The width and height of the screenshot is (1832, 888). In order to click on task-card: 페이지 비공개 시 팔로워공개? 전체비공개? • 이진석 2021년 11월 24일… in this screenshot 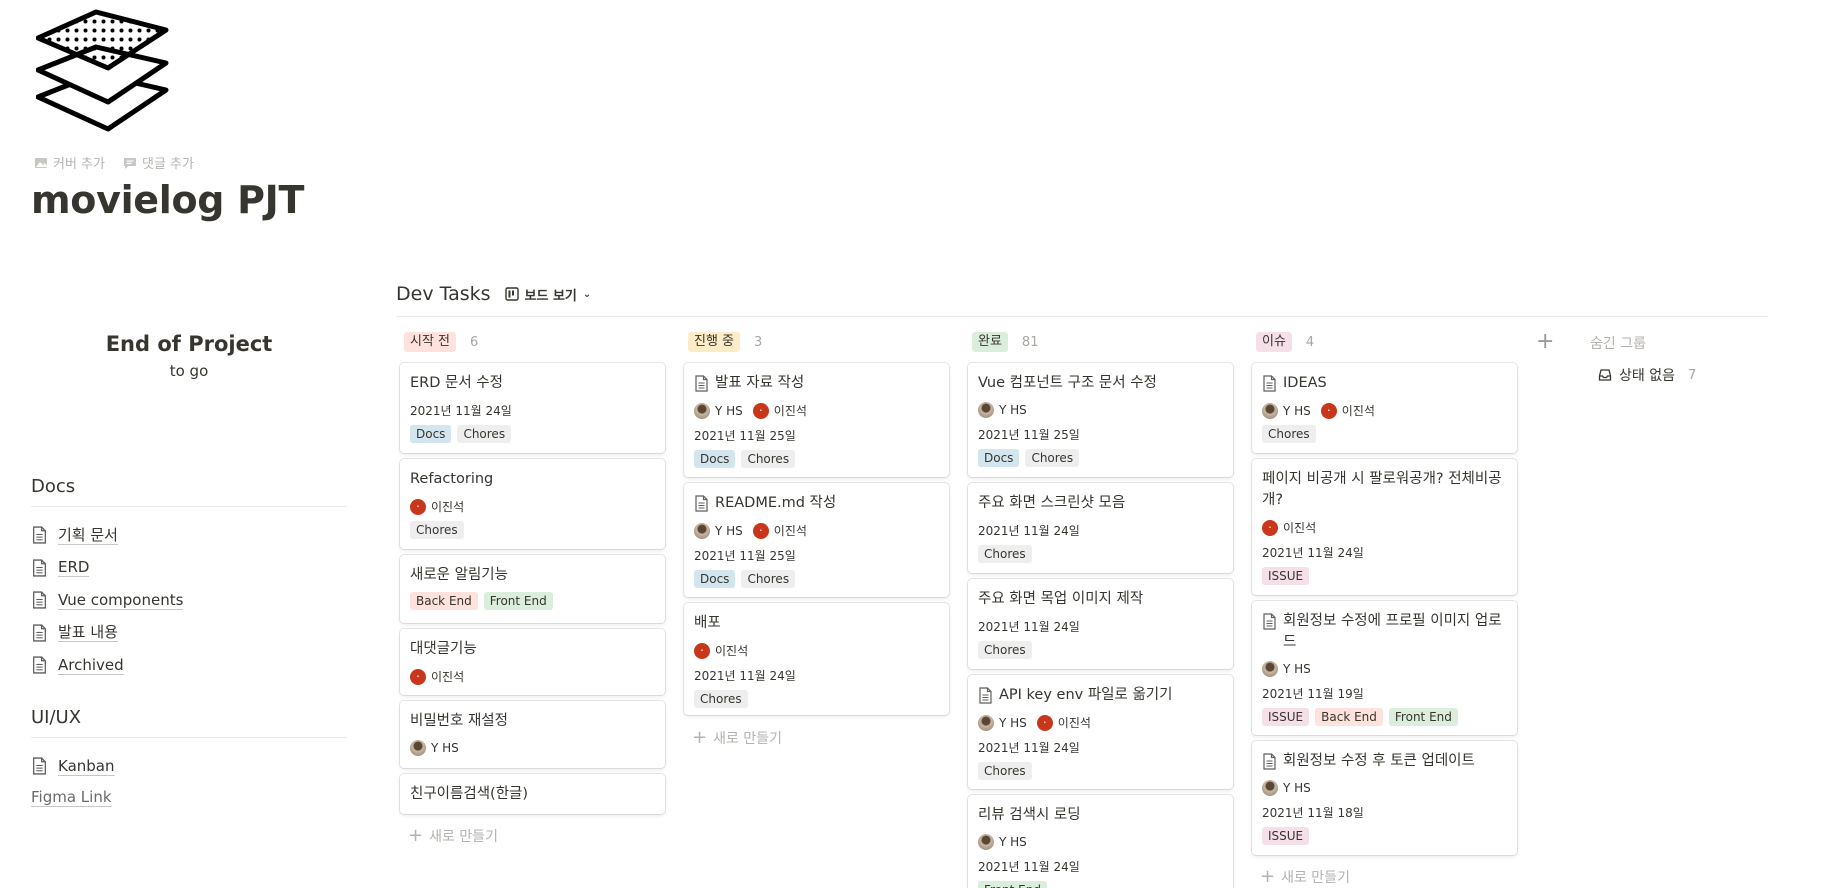, I will do `click(1384, 527)`.